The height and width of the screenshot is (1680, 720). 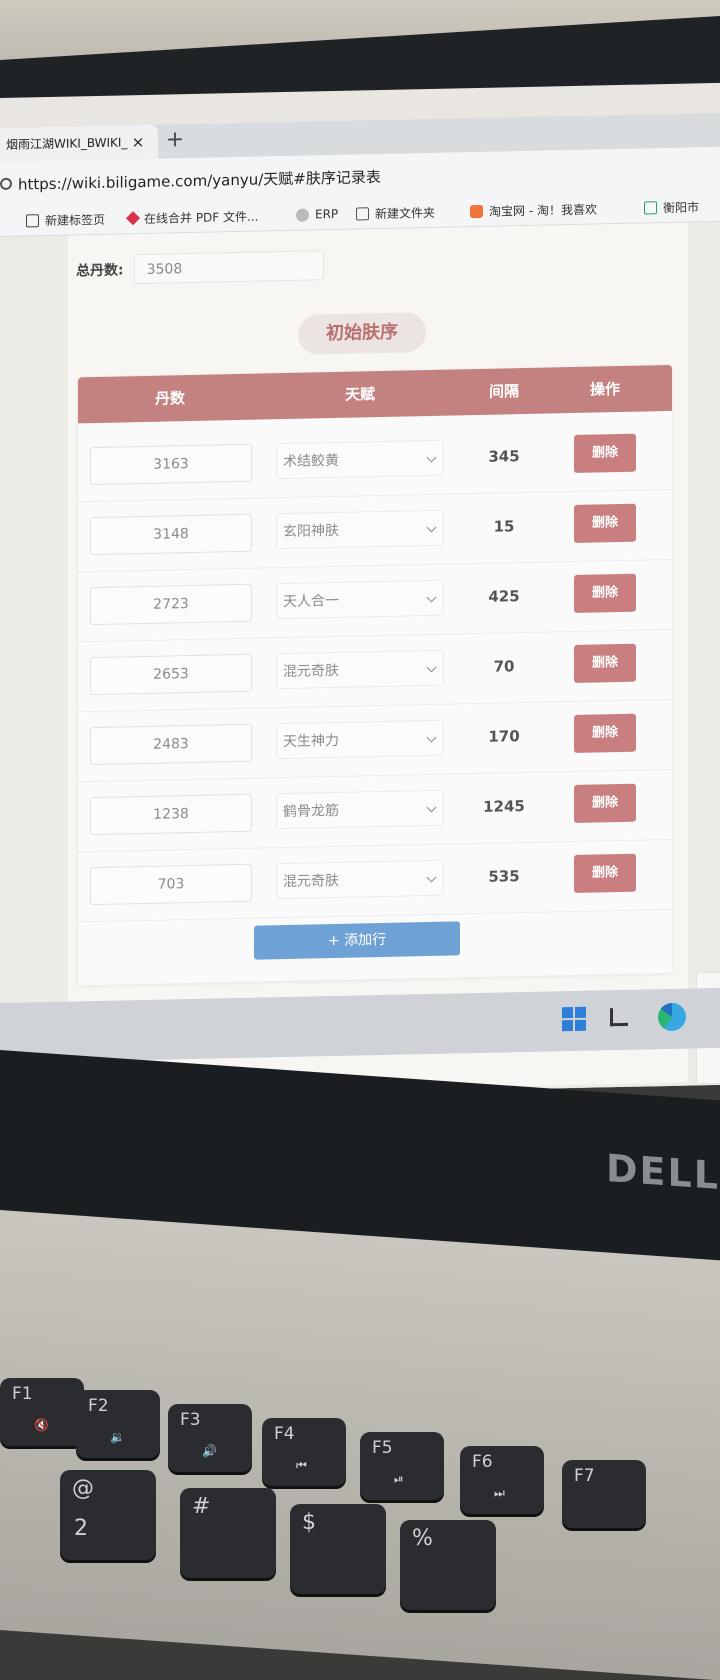 What do you see at coordinates (327, 214) in the screenshot?
I see `bookmark-label: ERP` at bounding box center [327, 214].